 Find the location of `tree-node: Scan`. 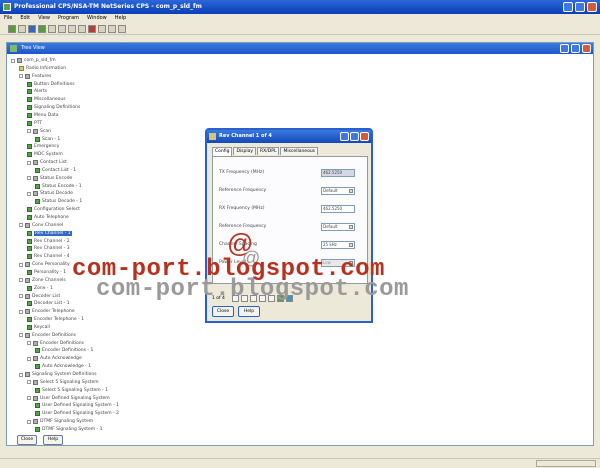

tree-node: Scan is located at coordinates (39, 131).